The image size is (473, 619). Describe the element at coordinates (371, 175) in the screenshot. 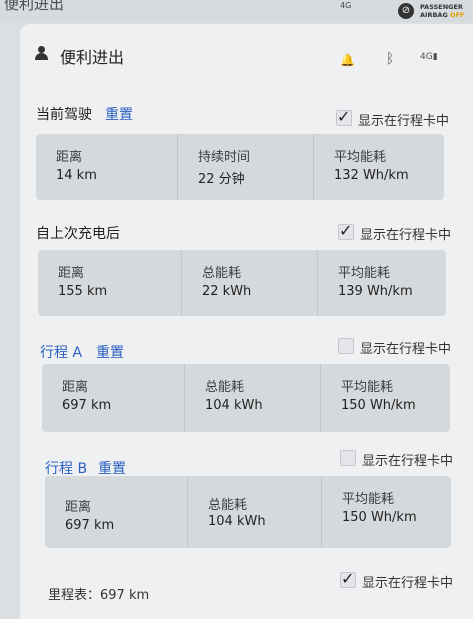

I see `stat-value: 132 Wh/km` at that location.